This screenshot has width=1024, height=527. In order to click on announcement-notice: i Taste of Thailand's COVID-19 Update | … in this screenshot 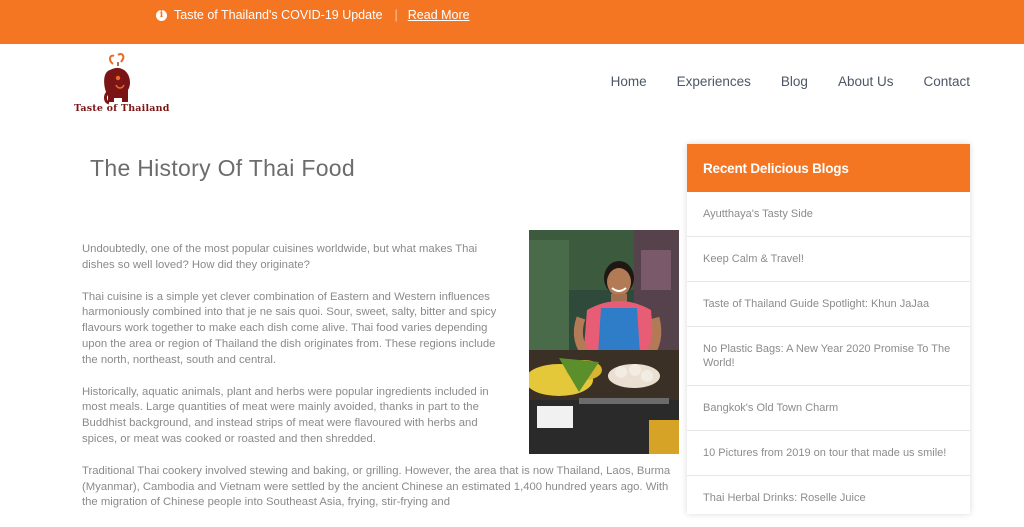, I will do `click(313, 15)`.